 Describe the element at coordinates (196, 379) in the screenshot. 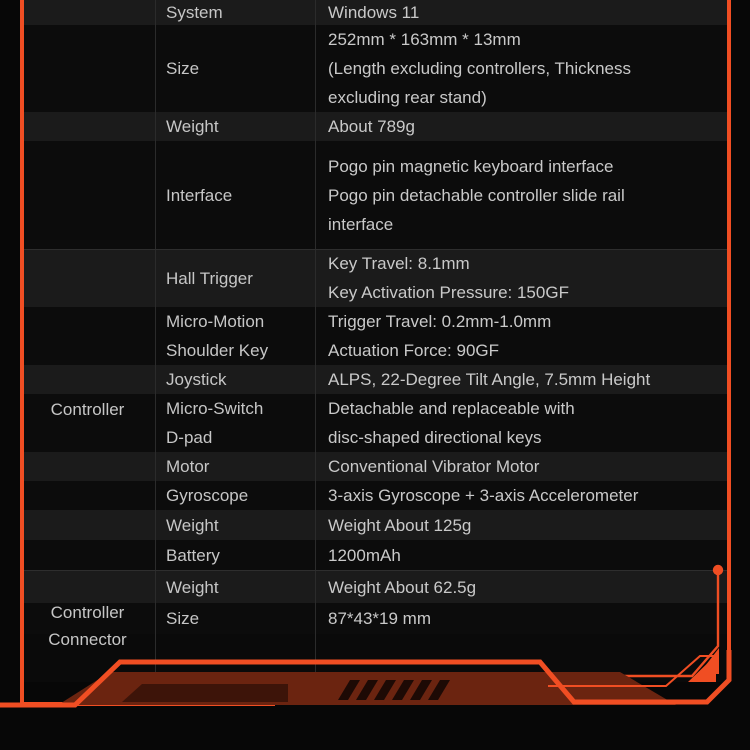

I see `row-label-cell: Joystick` at that location.